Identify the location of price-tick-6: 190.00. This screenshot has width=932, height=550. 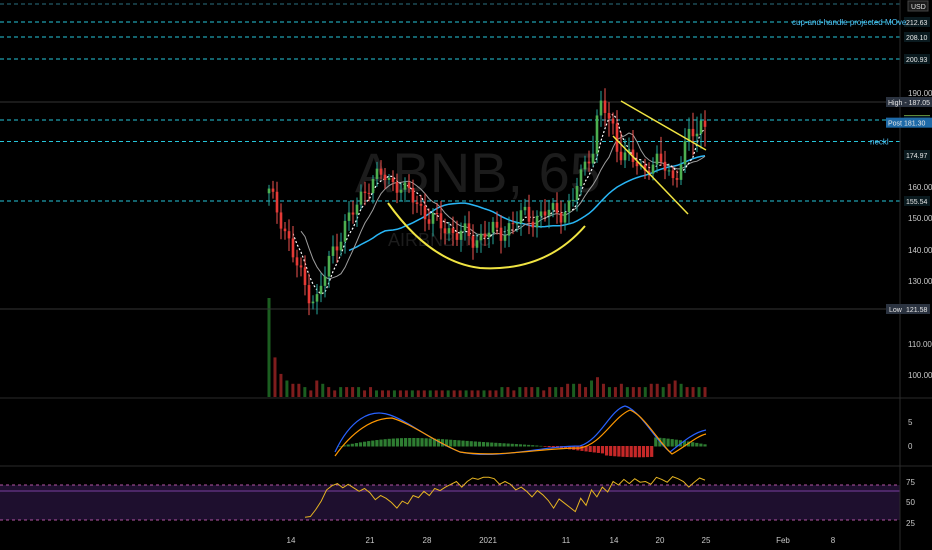
(920, 93).